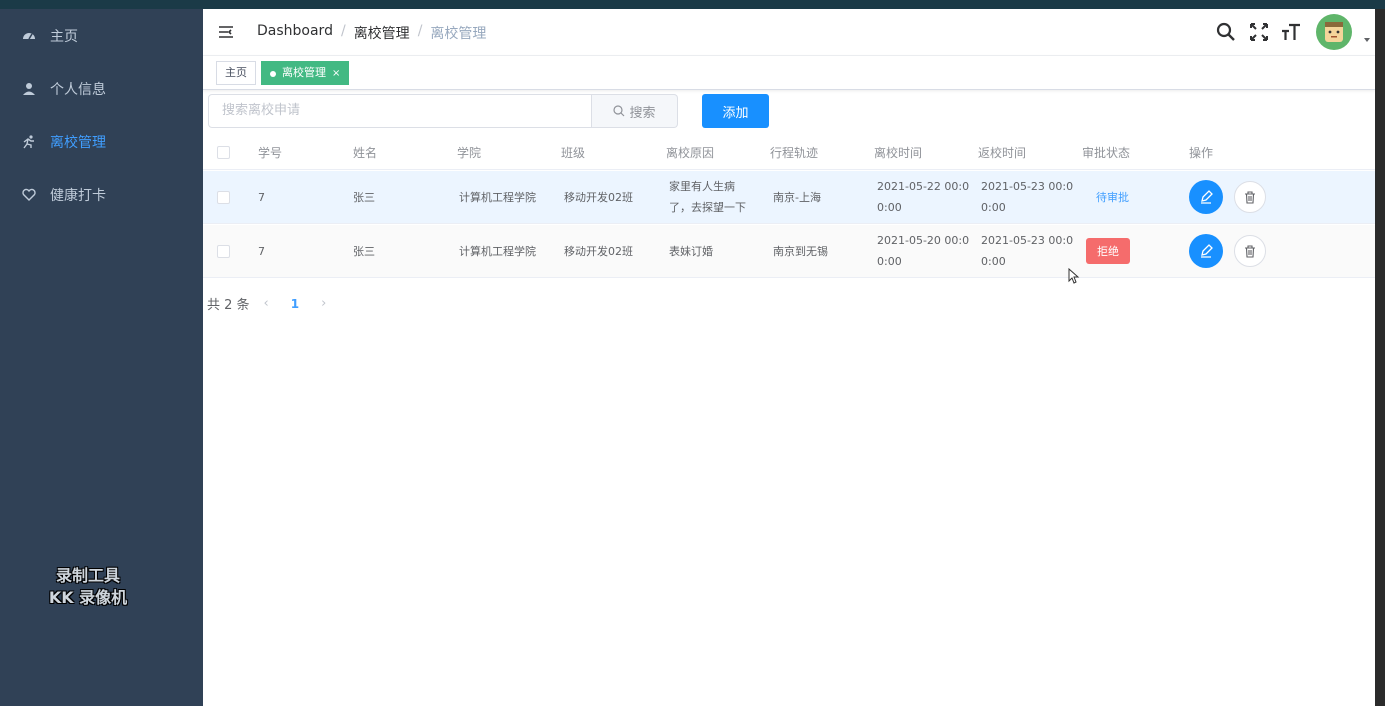 Image resolution: width=1385 pixels, height=706 pixels. I want to click on cell-route: 南京-上海, so click(797, 197).